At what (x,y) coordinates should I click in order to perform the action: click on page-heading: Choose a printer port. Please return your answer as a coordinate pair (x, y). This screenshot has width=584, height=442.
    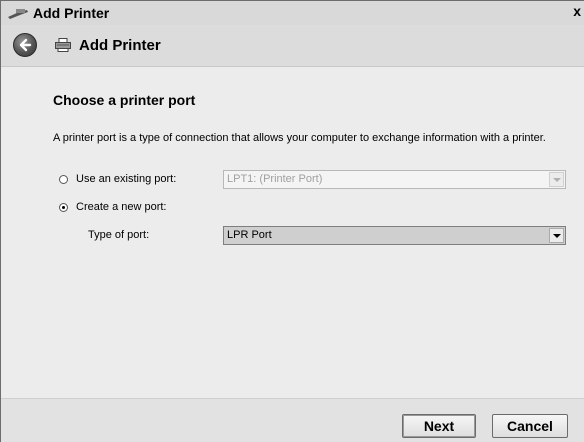
    Looking at the image, I should click on (124, 100).